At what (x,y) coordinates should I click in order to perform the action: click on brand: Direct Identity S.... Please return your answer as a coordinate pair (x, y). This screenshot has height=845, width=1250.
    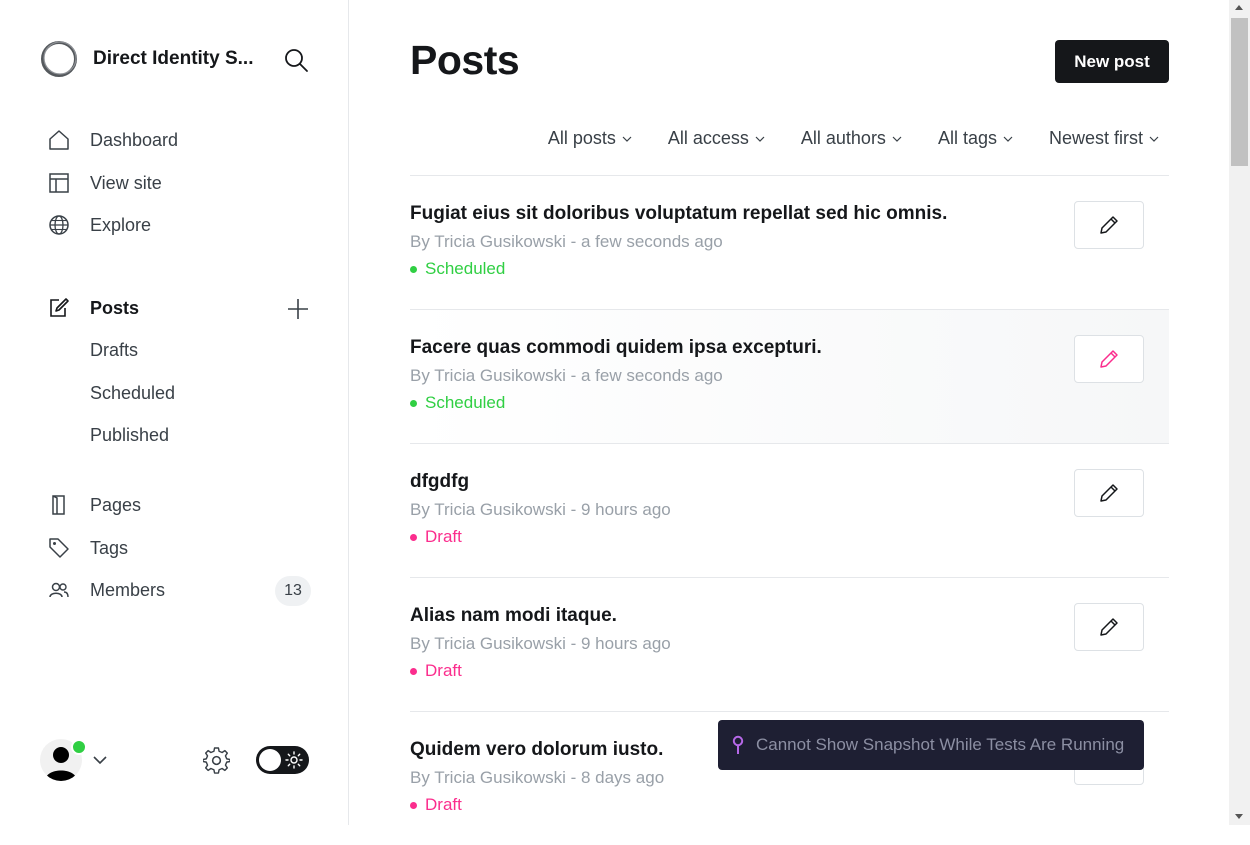
    Looking at the image, I should click on (146, 59).